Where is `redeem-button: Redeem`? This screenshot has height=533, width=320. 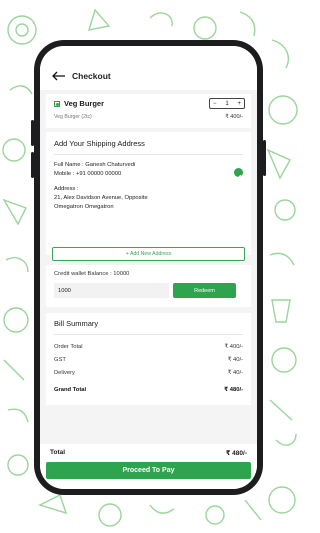 redeem-button: Redeem is located at coordinates (204, 290).